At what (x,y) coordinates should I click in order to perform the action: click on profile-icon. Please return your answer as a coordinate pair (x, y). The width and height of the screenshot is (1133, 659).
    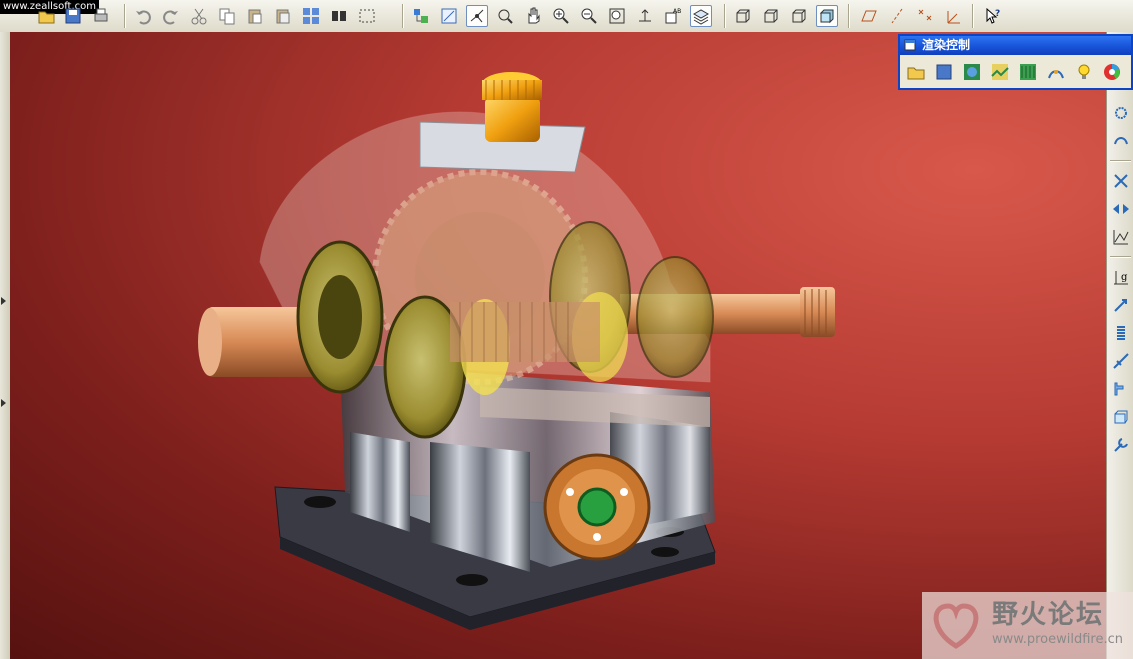
    Looking at the image, I should click on (1120, 388).